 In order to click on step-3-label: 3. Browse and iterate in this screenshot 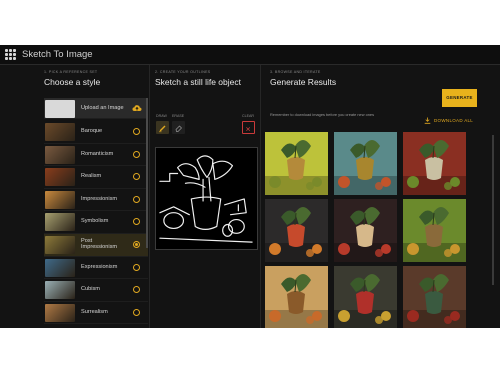, I will do `click(295, 72)`.